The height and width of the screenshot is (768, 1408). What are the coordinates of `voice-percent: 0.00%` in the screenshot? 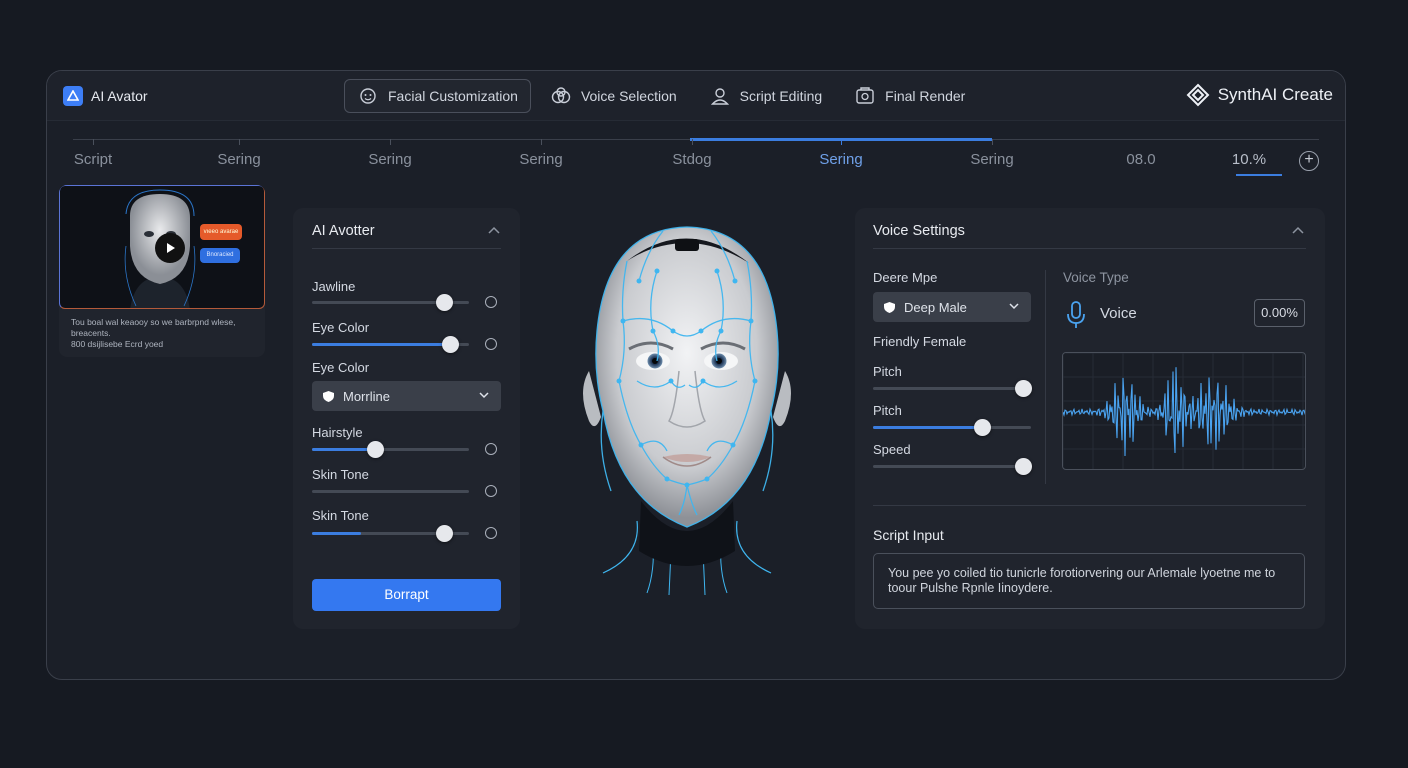 It's located at (1279, 313).